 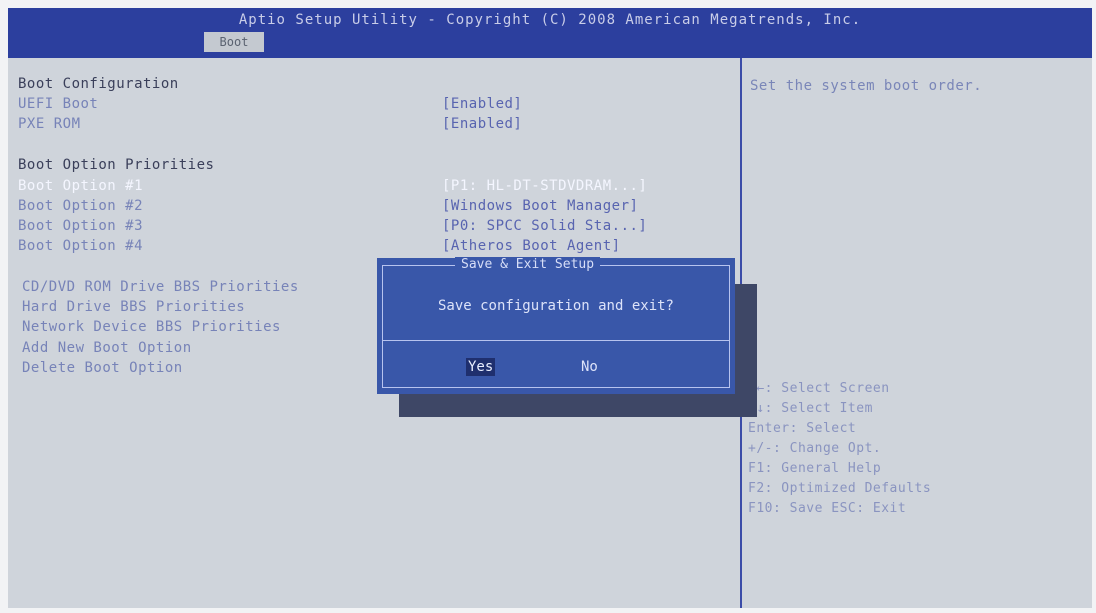 What do you see at coordinates (80, 206) in the screenshot?
I see `boot-option-2-label: Boot Option #2` at bounding box center [80, 206].